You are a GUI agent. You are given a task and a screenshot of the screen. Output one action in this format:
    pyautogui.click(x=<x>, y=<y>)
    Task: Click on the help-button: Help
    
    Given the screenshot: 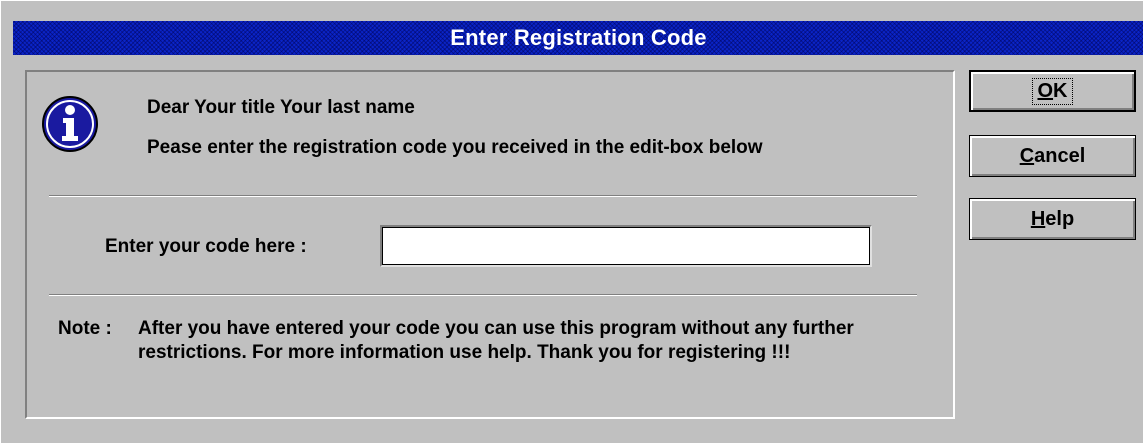 What is the action you would take?
    pyautogui.click(x=1052, y=219)
    